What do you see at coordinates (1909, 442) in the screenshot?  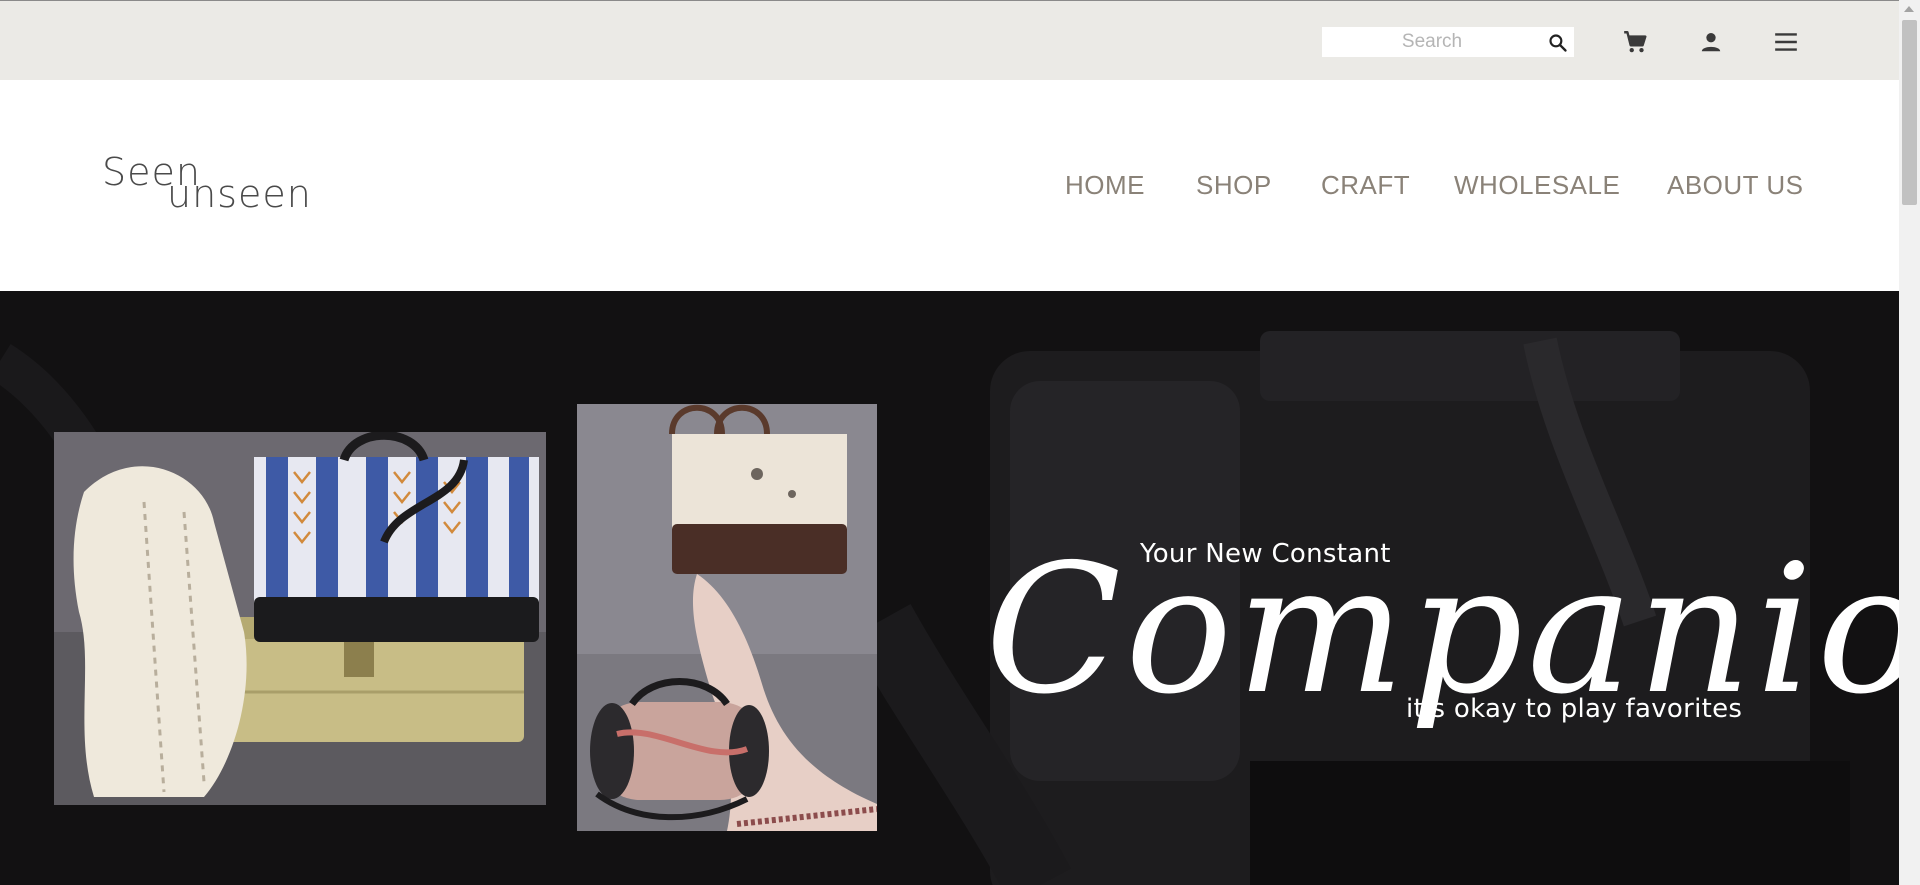 I see `page-scrollbar` at bounding box center [1909, 442].